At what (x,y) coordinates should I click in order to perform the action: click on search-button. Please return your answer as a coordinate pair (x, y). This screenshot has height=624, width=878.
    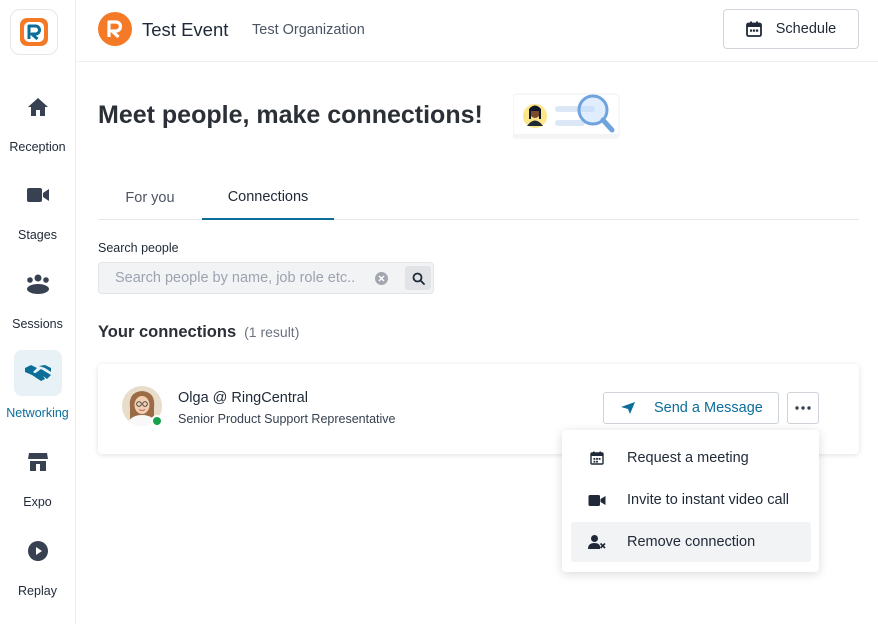
    Looking at the image, I should click on (418, 278).